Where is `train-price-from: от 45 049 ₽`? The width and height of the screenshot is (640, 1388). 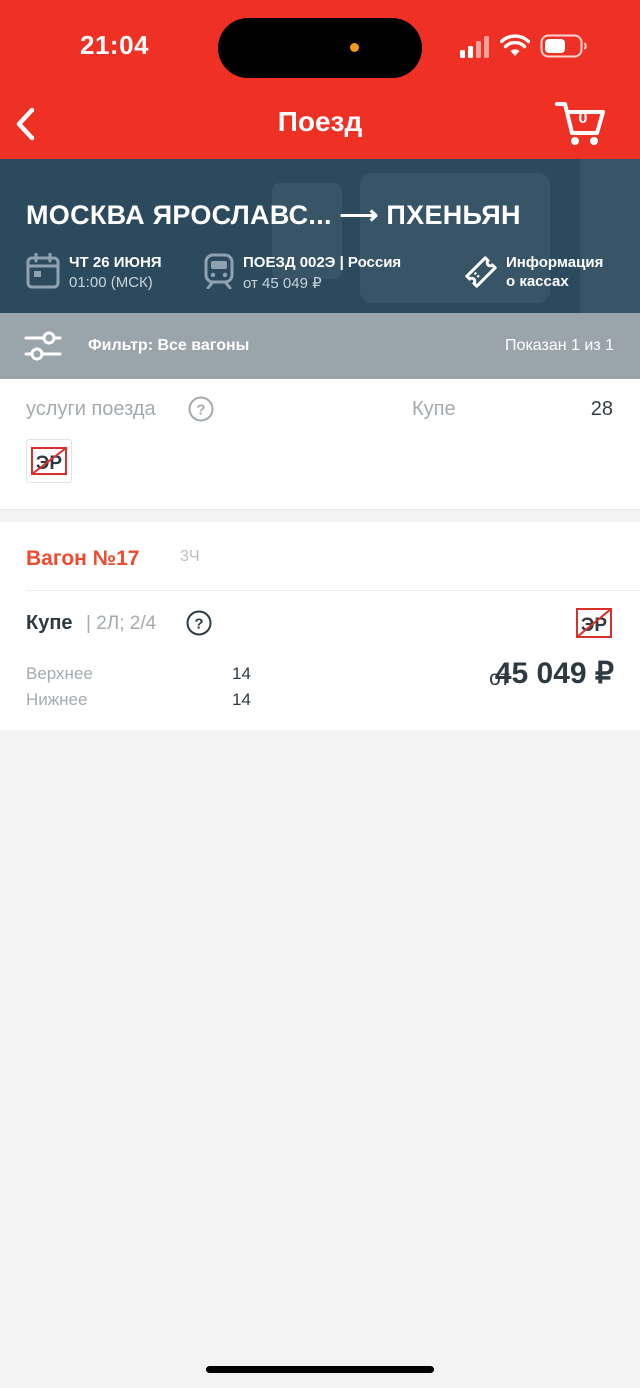 train-price-from: от 45 049 ₽ is located at coordinates (282, 283).